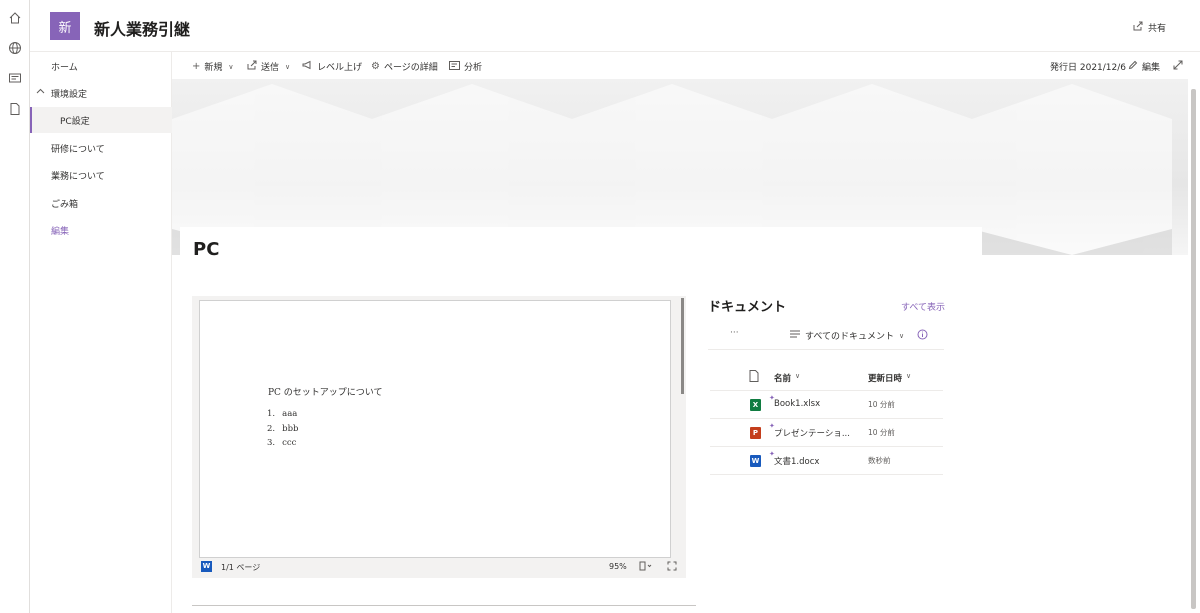 This screenshot has width=1200, height=613. What do you see at coordinates (923, 306) in the screenshot?
I see `see-all-link: すべて表示` at bounding box center [923, 306].